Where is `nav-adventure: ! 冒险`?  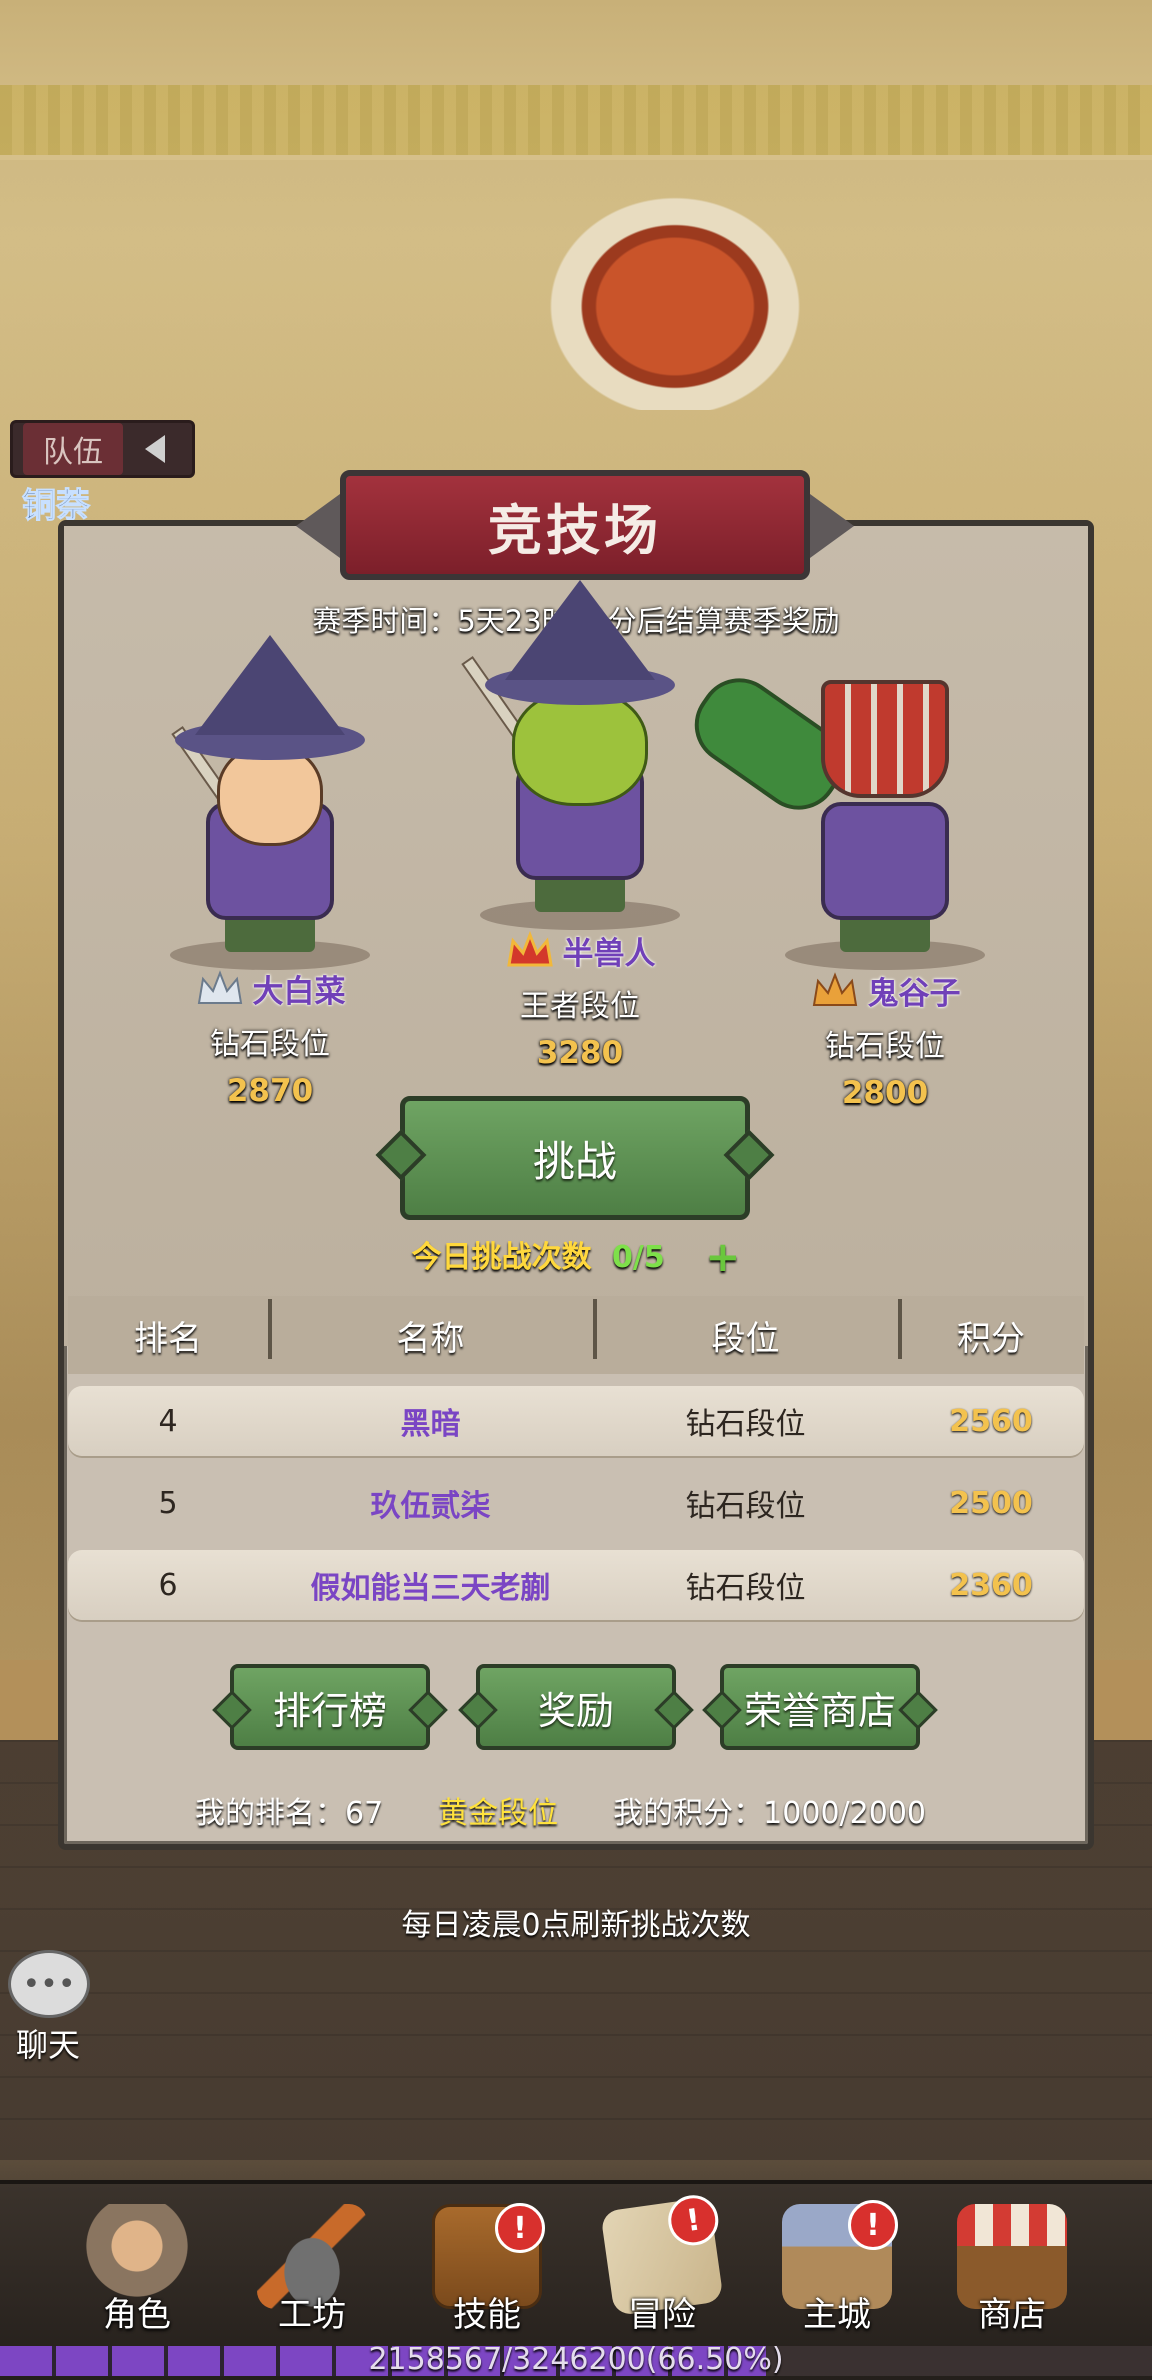
nav-adventure: ! 冒险 is located at coordinates (662, 2264).